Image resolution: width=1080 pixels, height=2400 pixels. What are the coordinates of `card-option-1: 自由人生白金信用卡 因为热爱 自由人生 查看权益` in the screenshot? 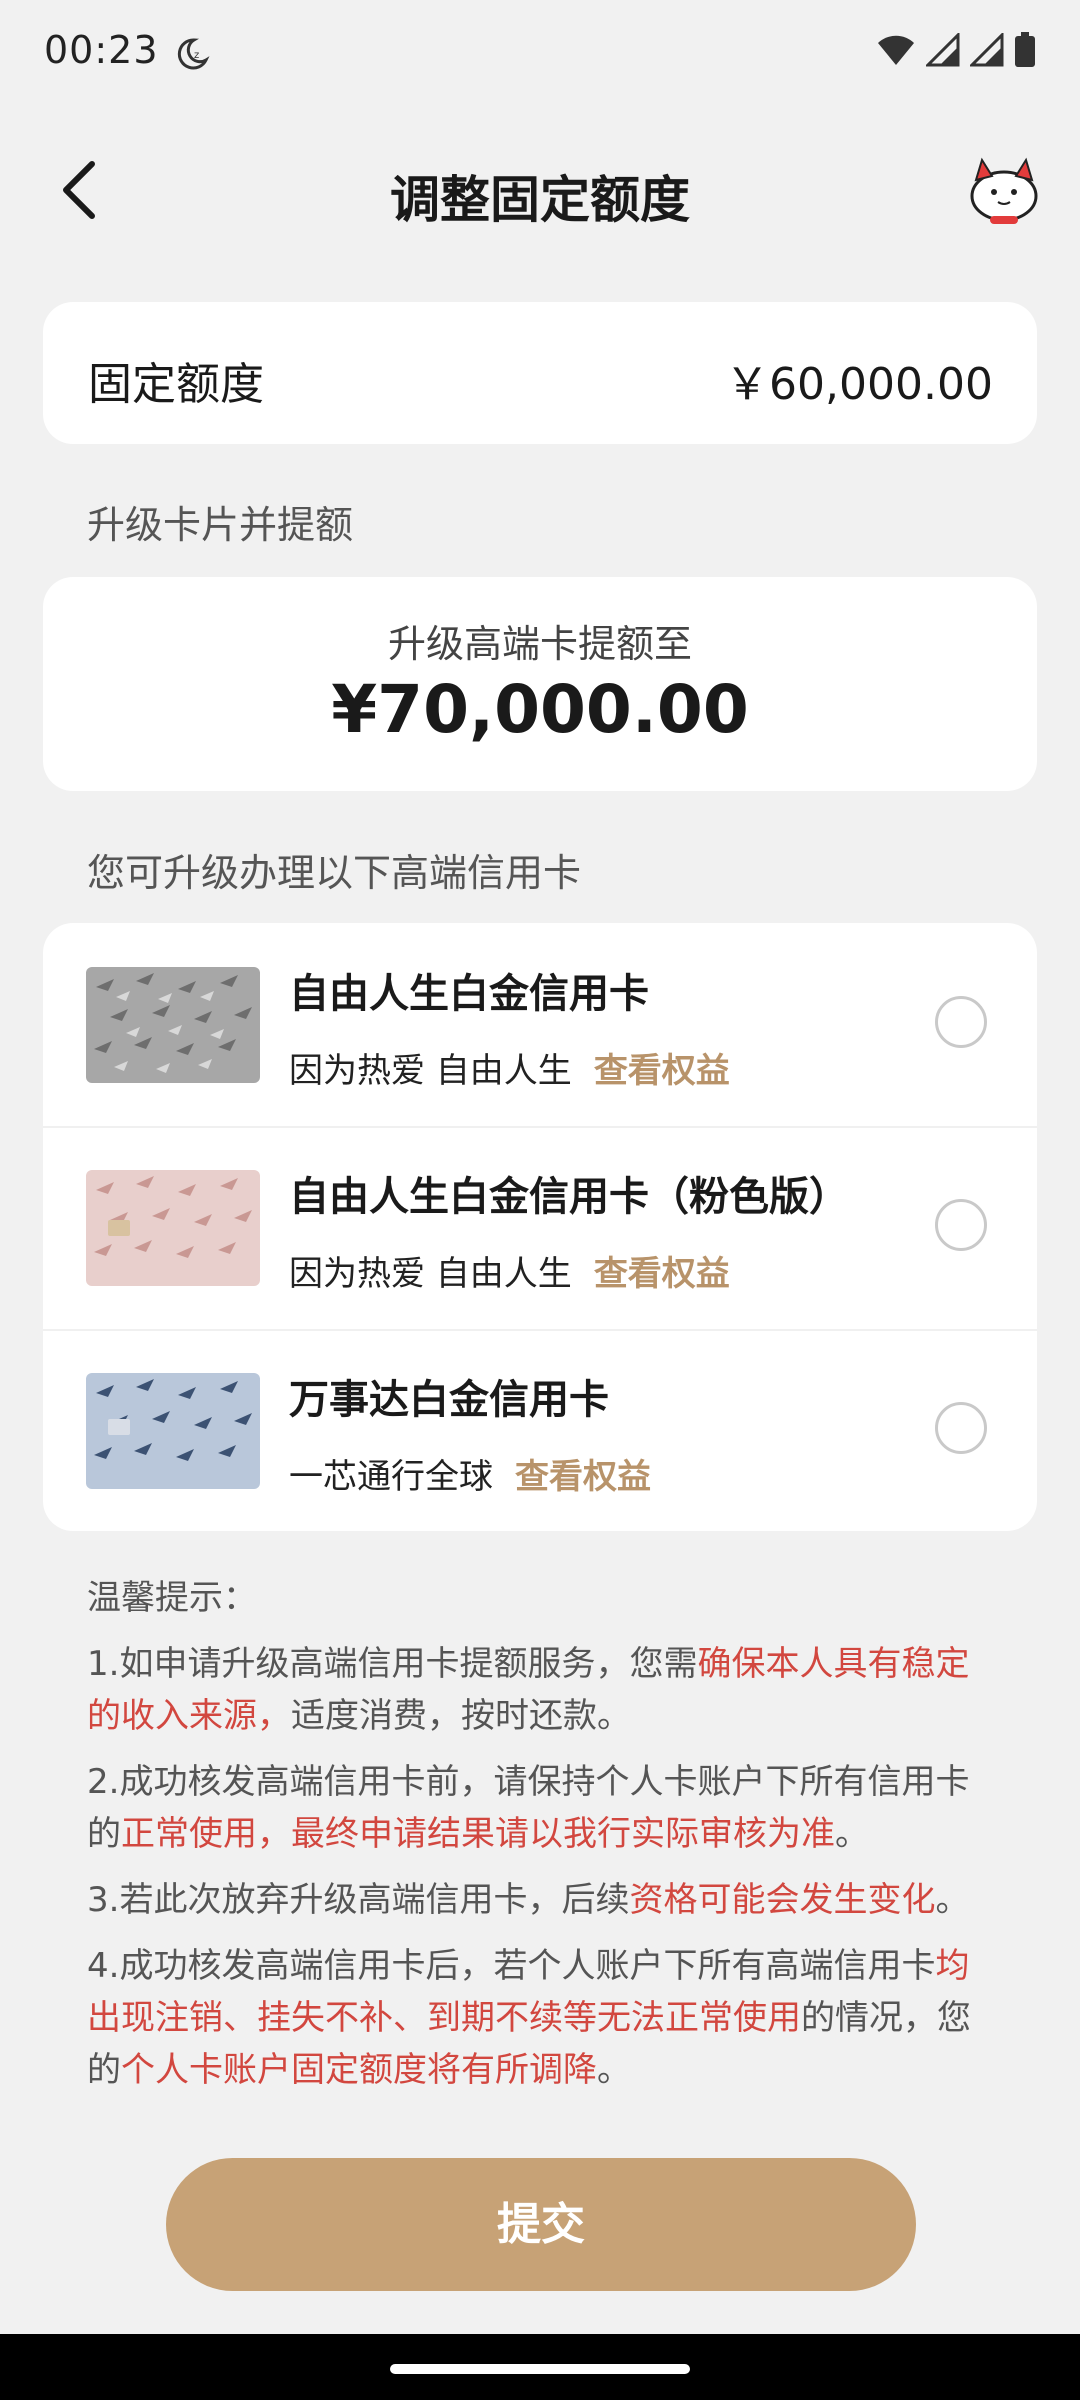 It's located at (540, 1025).